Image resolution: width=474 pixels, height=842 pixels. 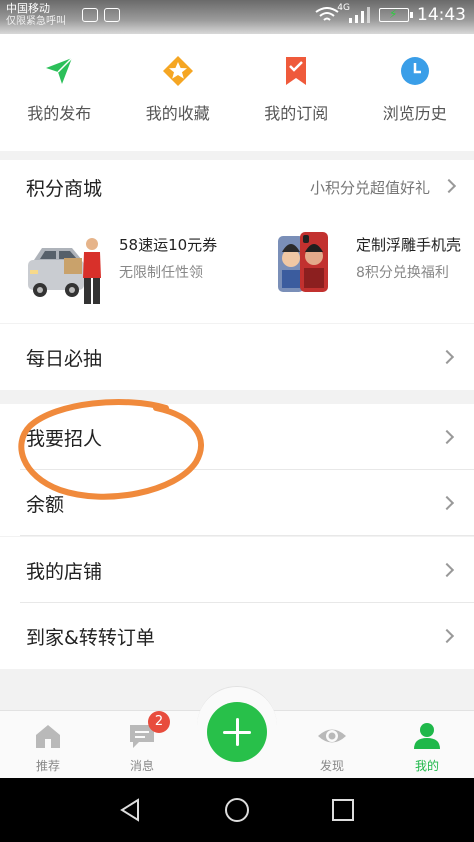 What do you see at coordinates (296, 113) in the screenshot?
I see `my-subscriptions-label: 我的订阅` at bounding box center [296, 113].